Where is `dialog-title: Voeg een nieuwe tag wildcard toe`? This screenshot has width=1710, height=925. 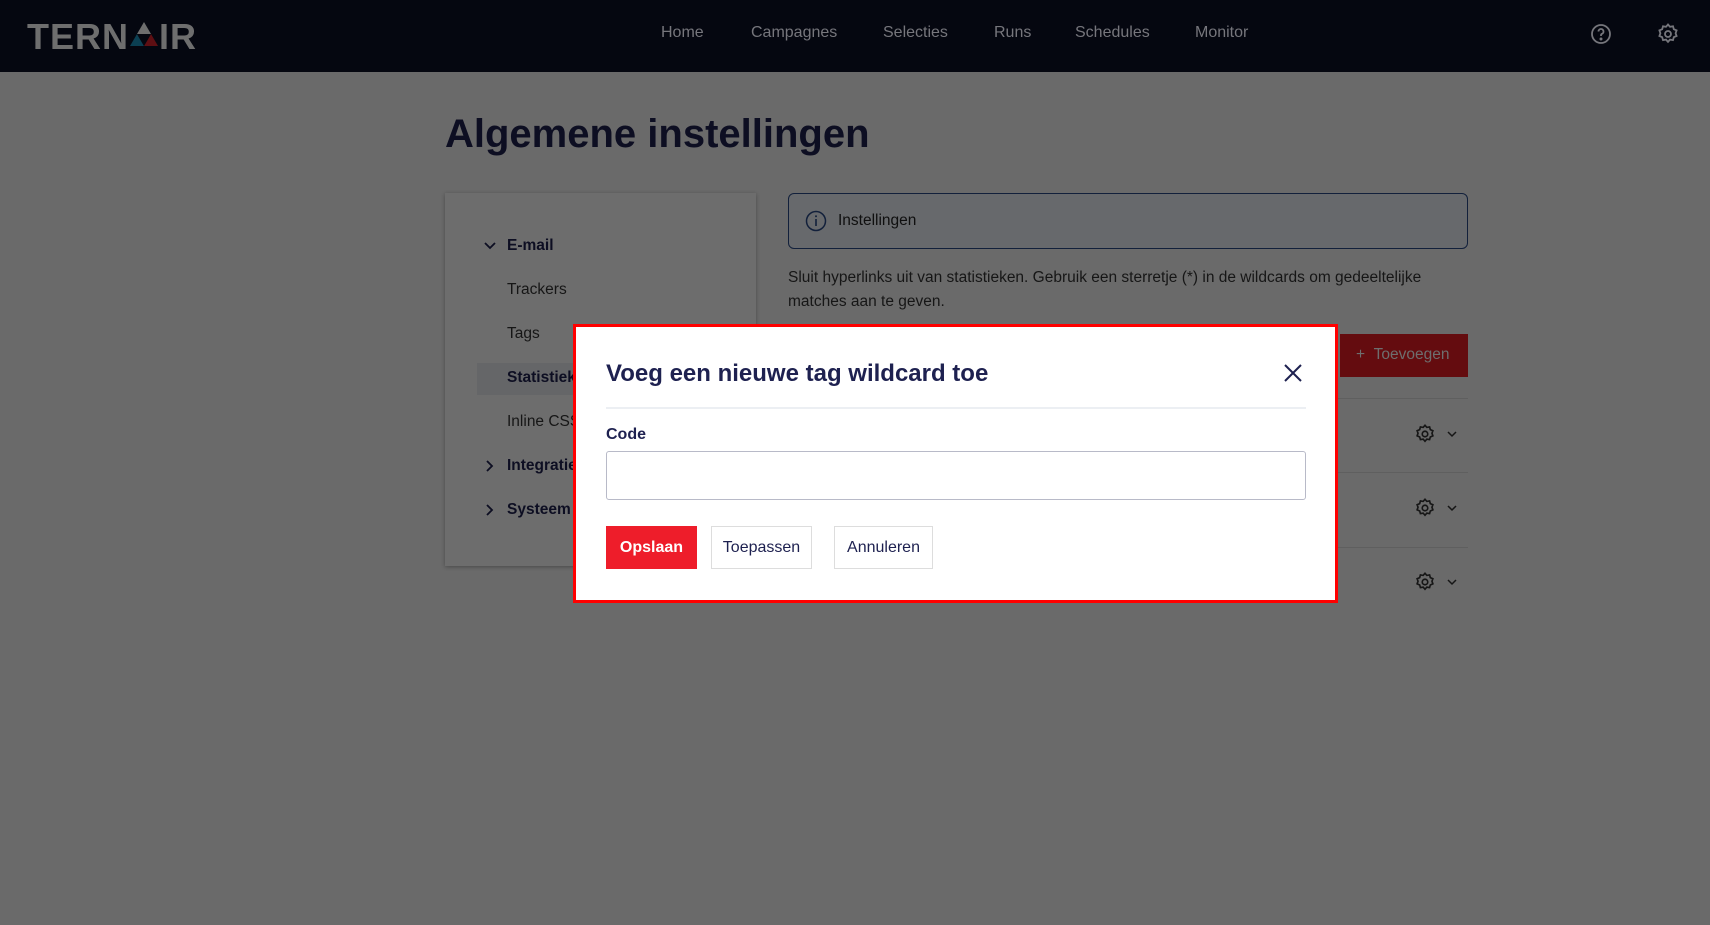
dialog-title: Voeg een nieuwe tag wildcard toe is located at coordinates (797, 373).